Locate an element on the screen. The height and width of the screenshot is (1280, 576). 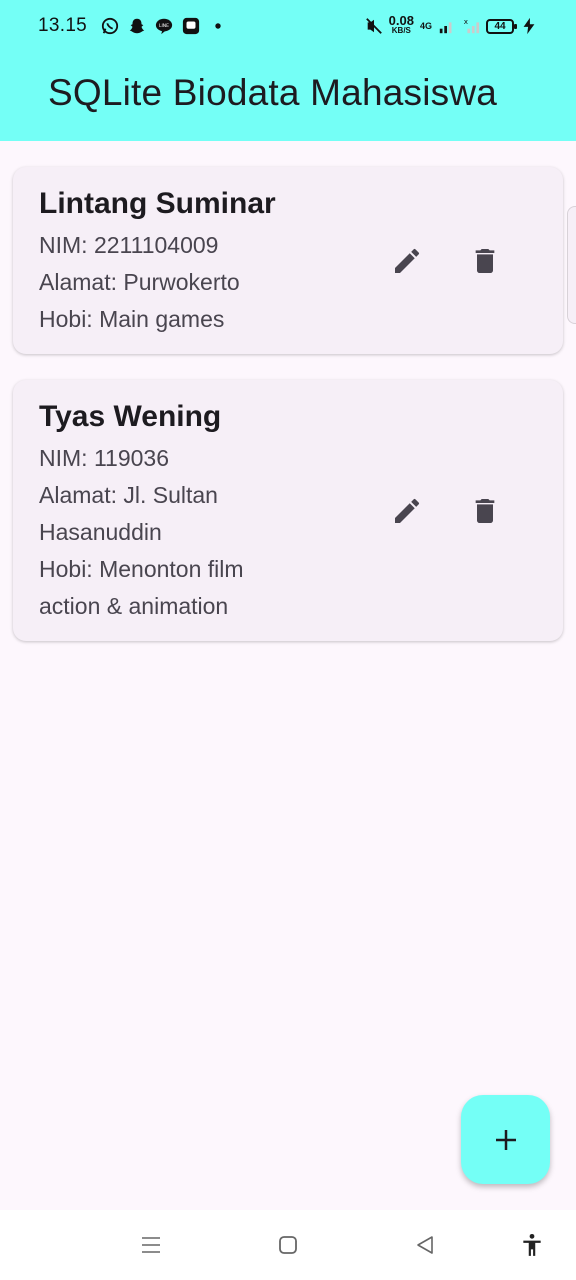
network-speed: 0.08 KB/S is located at coordinates (401, 24).